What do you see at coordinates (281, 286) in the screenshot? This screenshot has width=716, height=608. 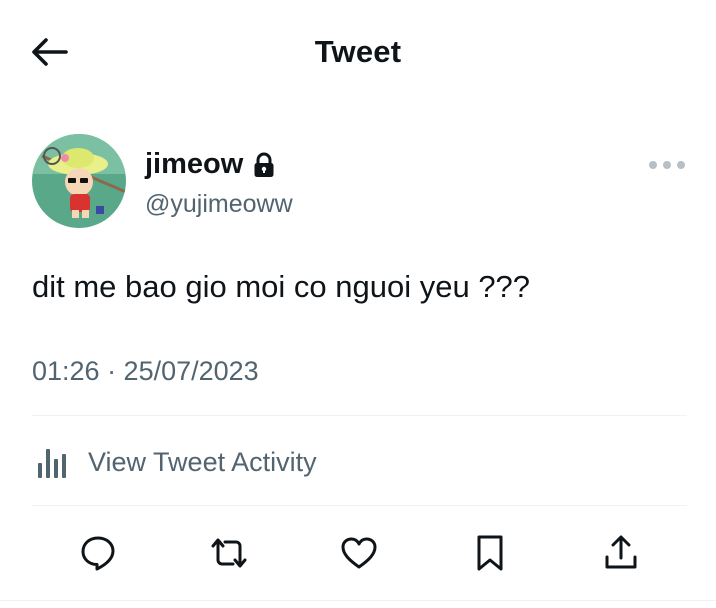 I see `tweet-text: dit me bao gio moi co nguoi yeu ???` at bounding box center [281, 286].